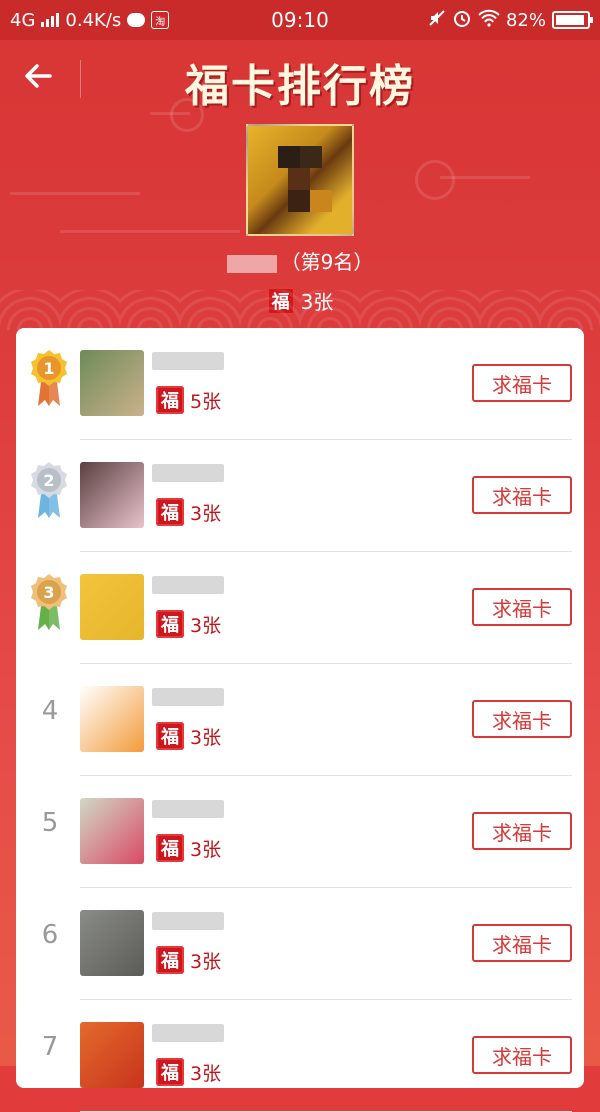 The height and width of the screenshot is (1112, 600). I want to click on status-bar: 4G 0.4K/s 淘 09:10 82%, so click(300, 20).